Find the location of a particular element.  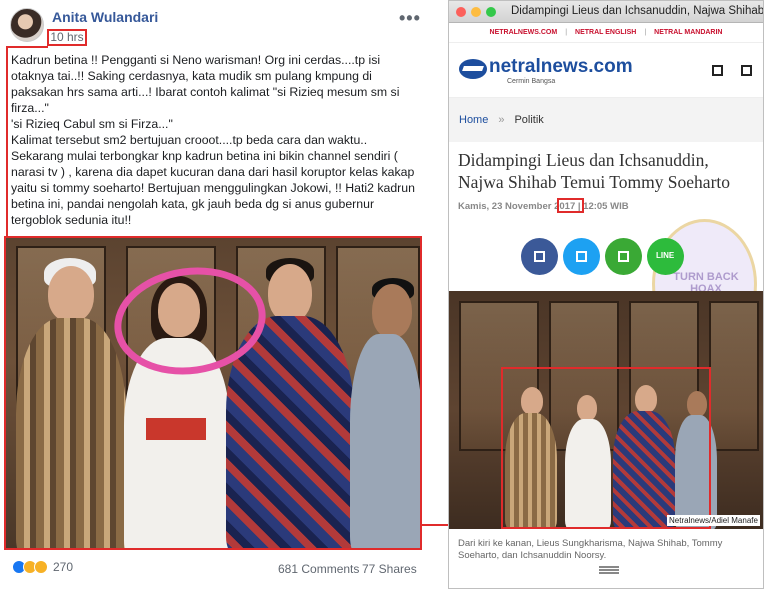

menu-icon is located at coordinates (746, 70).